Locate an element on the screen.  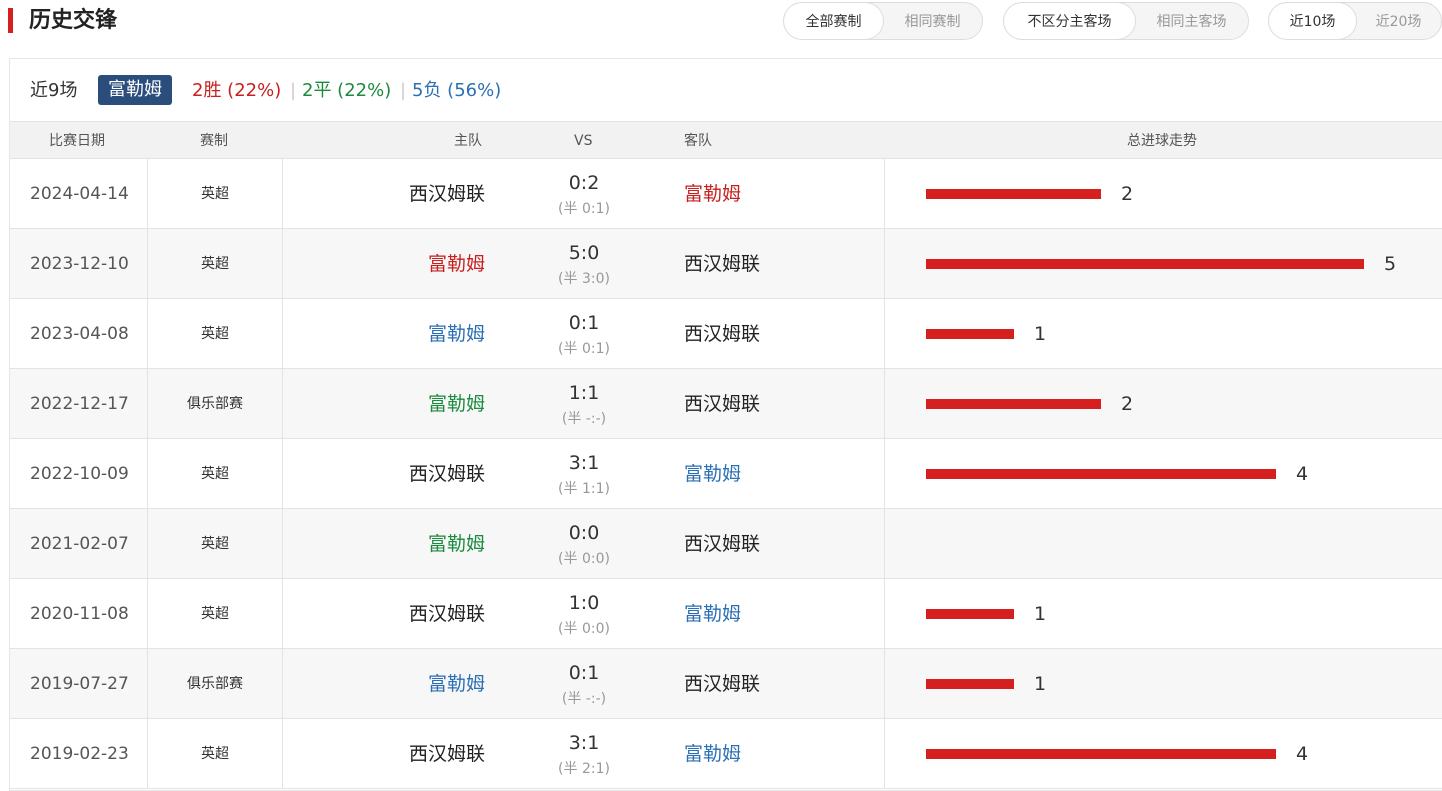
match-row: 2021-02-07 英超 富勒姆 0:0 (半 0:0) 西汉姆联 is located at coordinates (726, 544).